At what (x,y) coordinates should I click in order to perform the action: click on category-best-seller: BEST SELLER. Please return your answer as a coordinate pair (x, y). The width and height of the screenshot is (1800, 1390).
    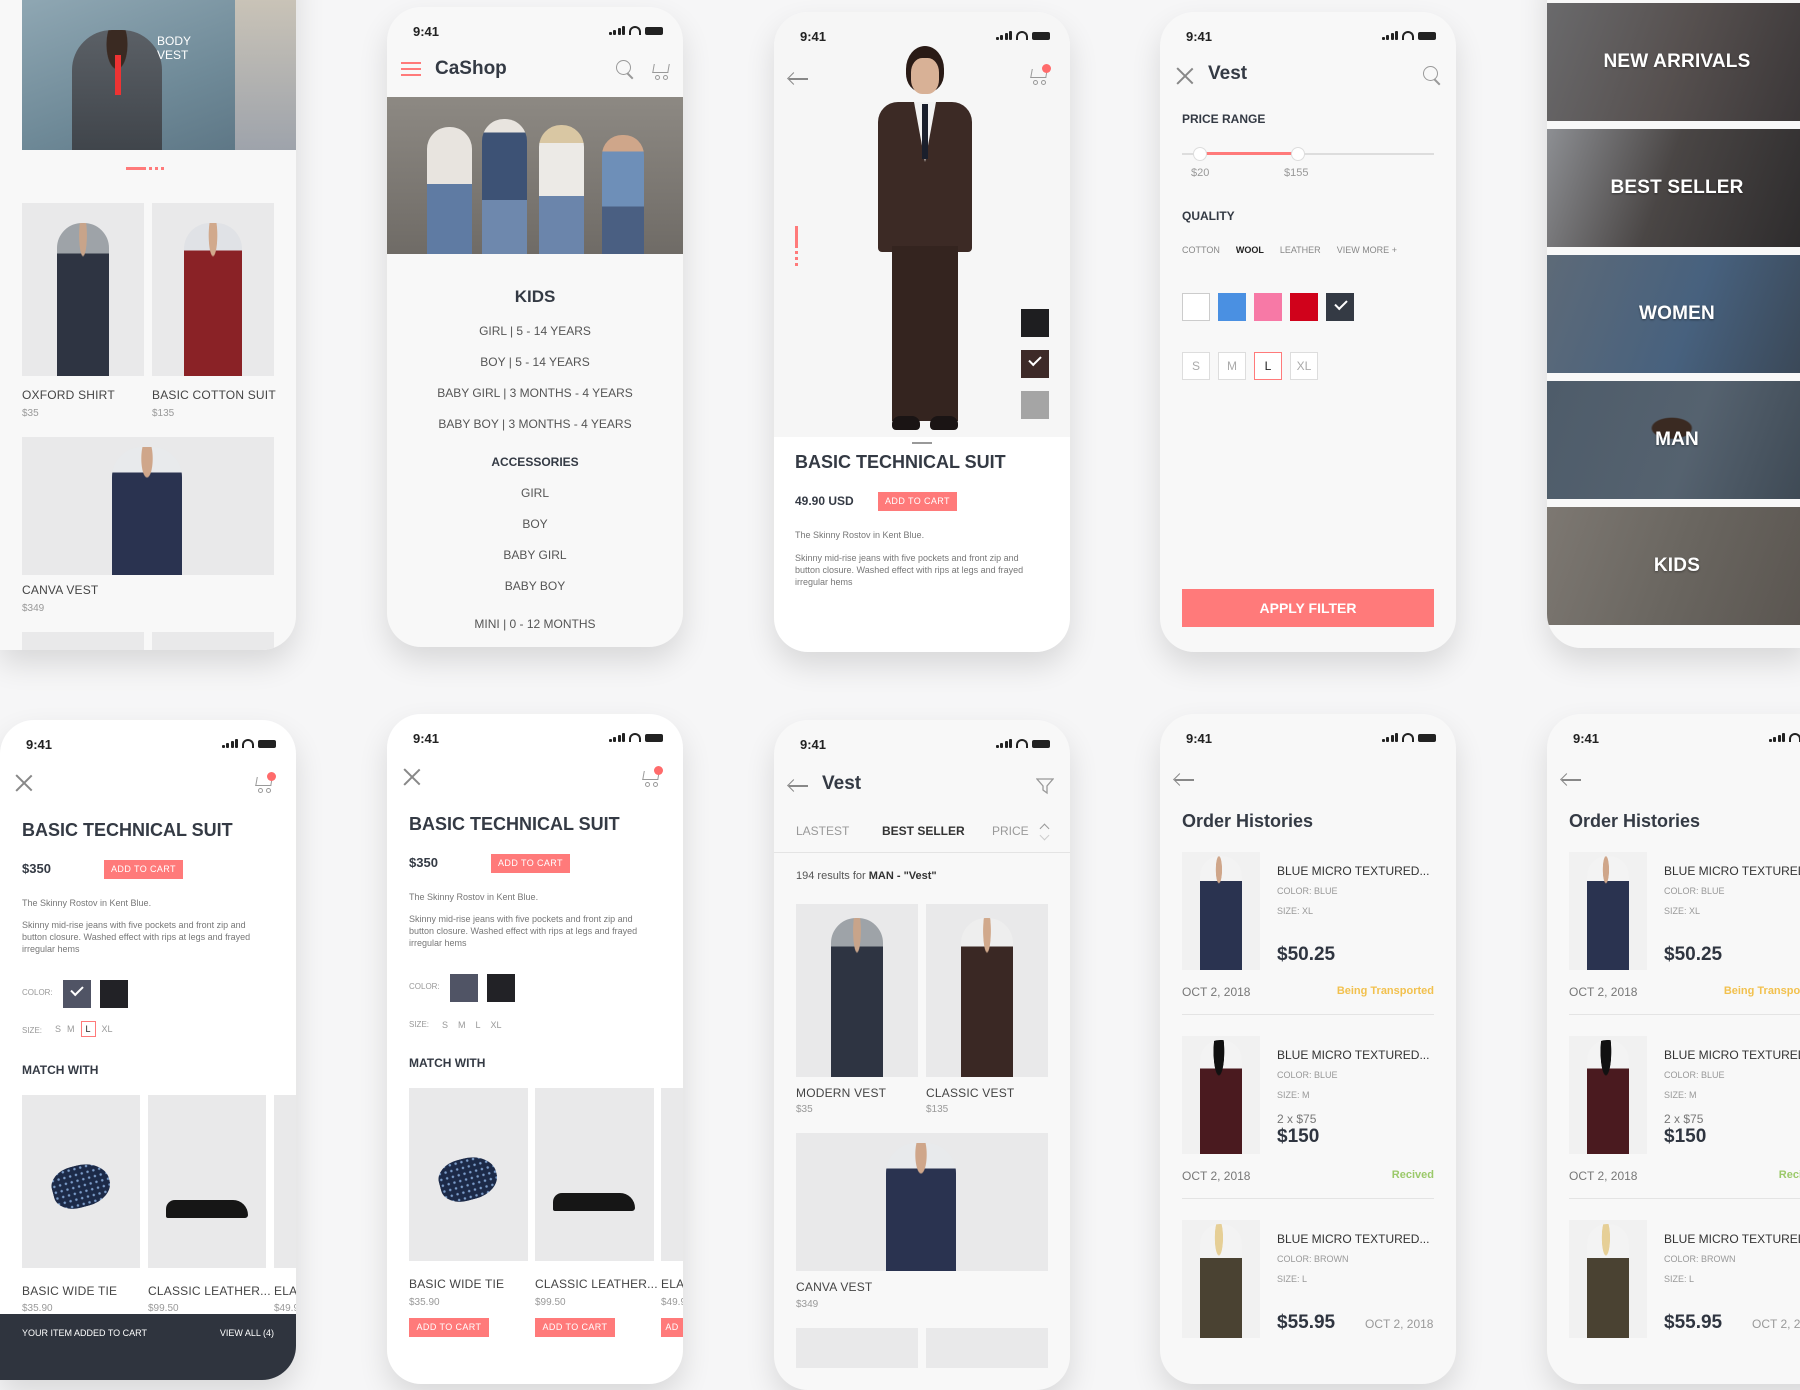
    Looking at the image, I should click on (1673, 188).